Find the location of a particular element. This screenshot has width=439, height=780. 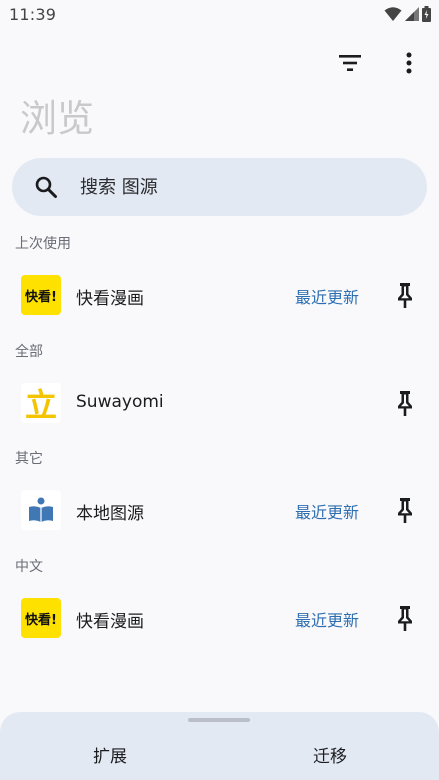

section-header-last-used: 上次使用 is located at coordinates (43, 244).